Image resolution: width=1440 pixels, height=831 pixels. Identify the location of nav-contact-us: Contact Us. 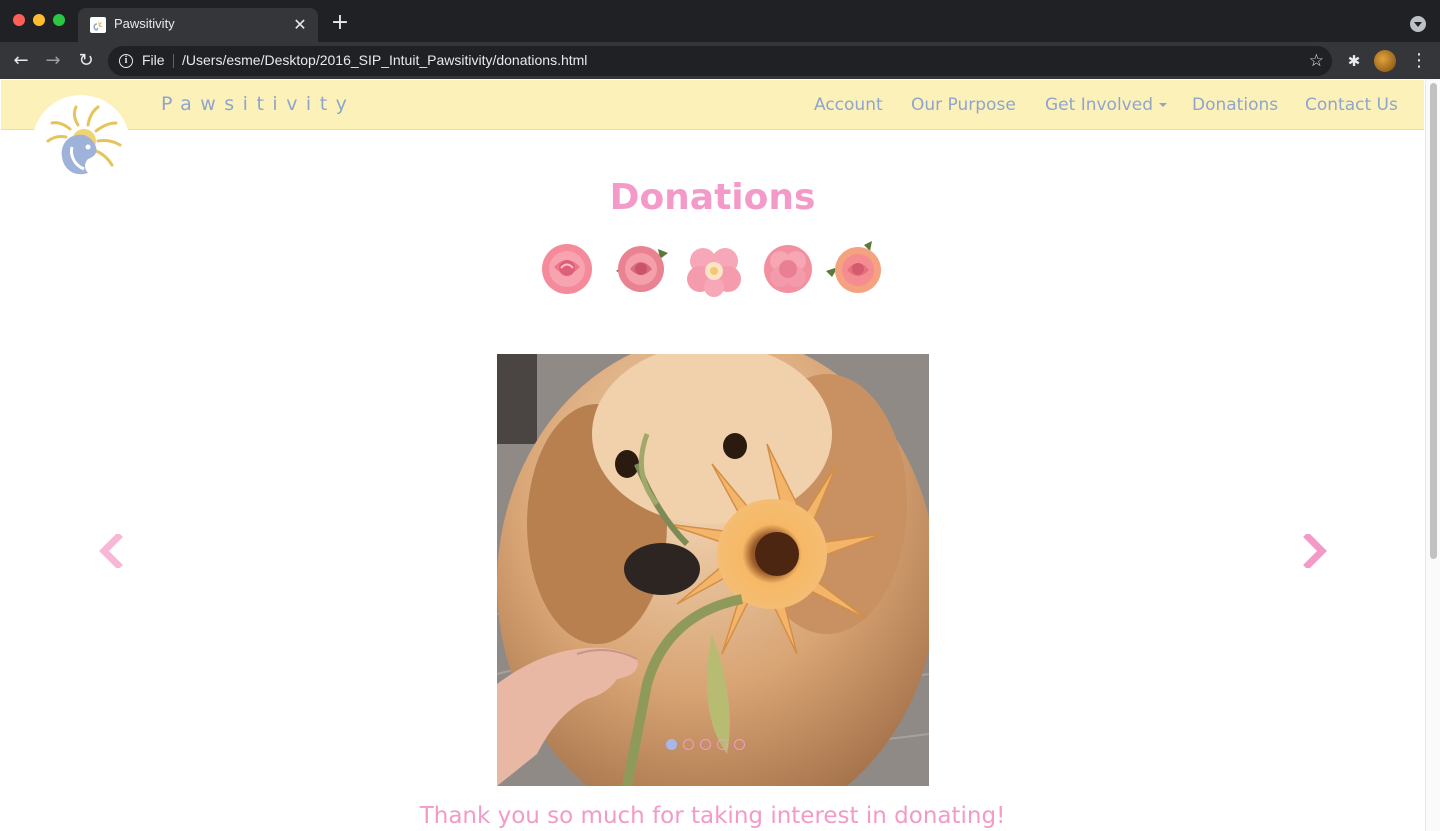
(1351, 105).